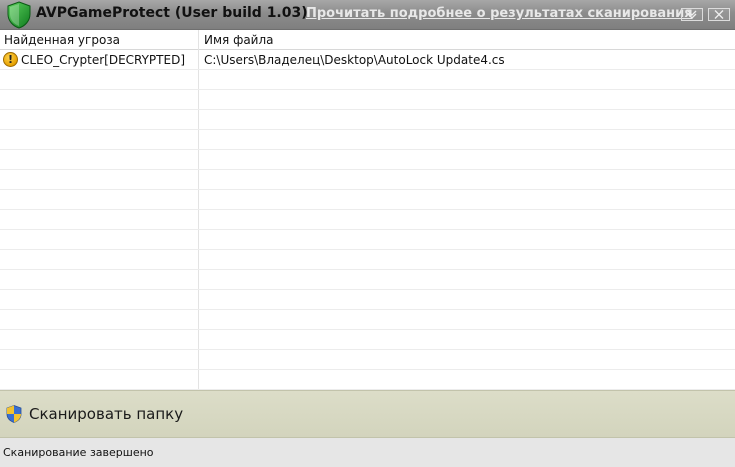 The height and width of the screenshot is (467, 735). I want to click on threat-name: CLEO_Crypter[DECRYPTED], so click(103, 60).